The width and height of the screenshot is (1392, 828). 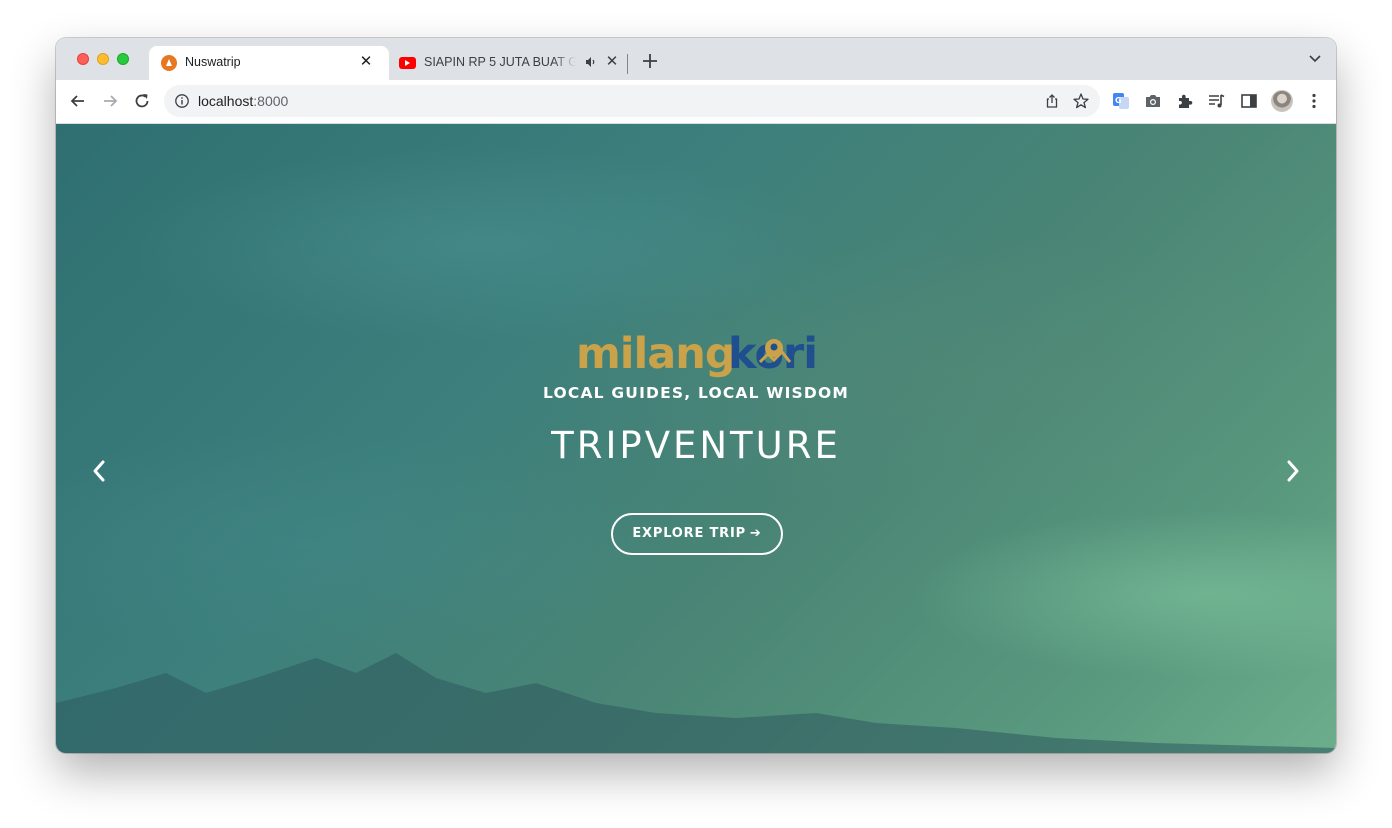 What do you see at coordinates (1185, 101) in the screenshot?
I see `extensions-puzzle-icon` at bounding box center [1185, 101].